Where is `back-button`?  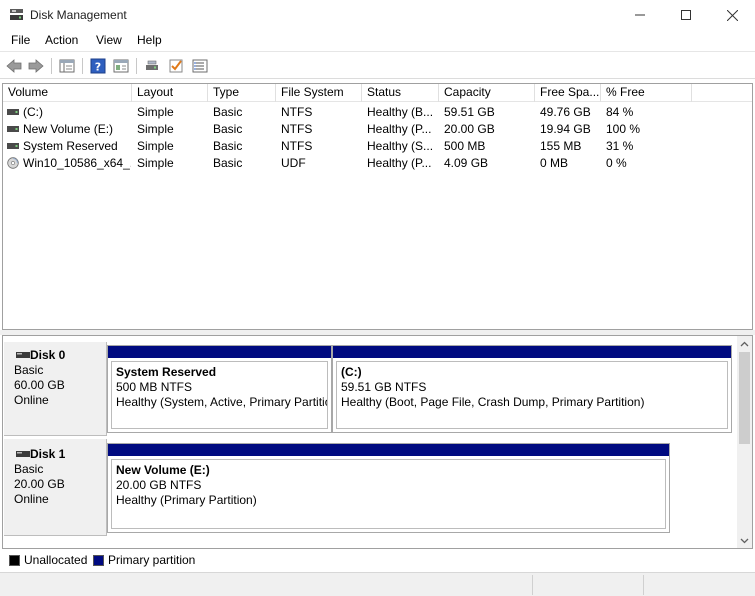
back-button is located at coordinates (14, 66).